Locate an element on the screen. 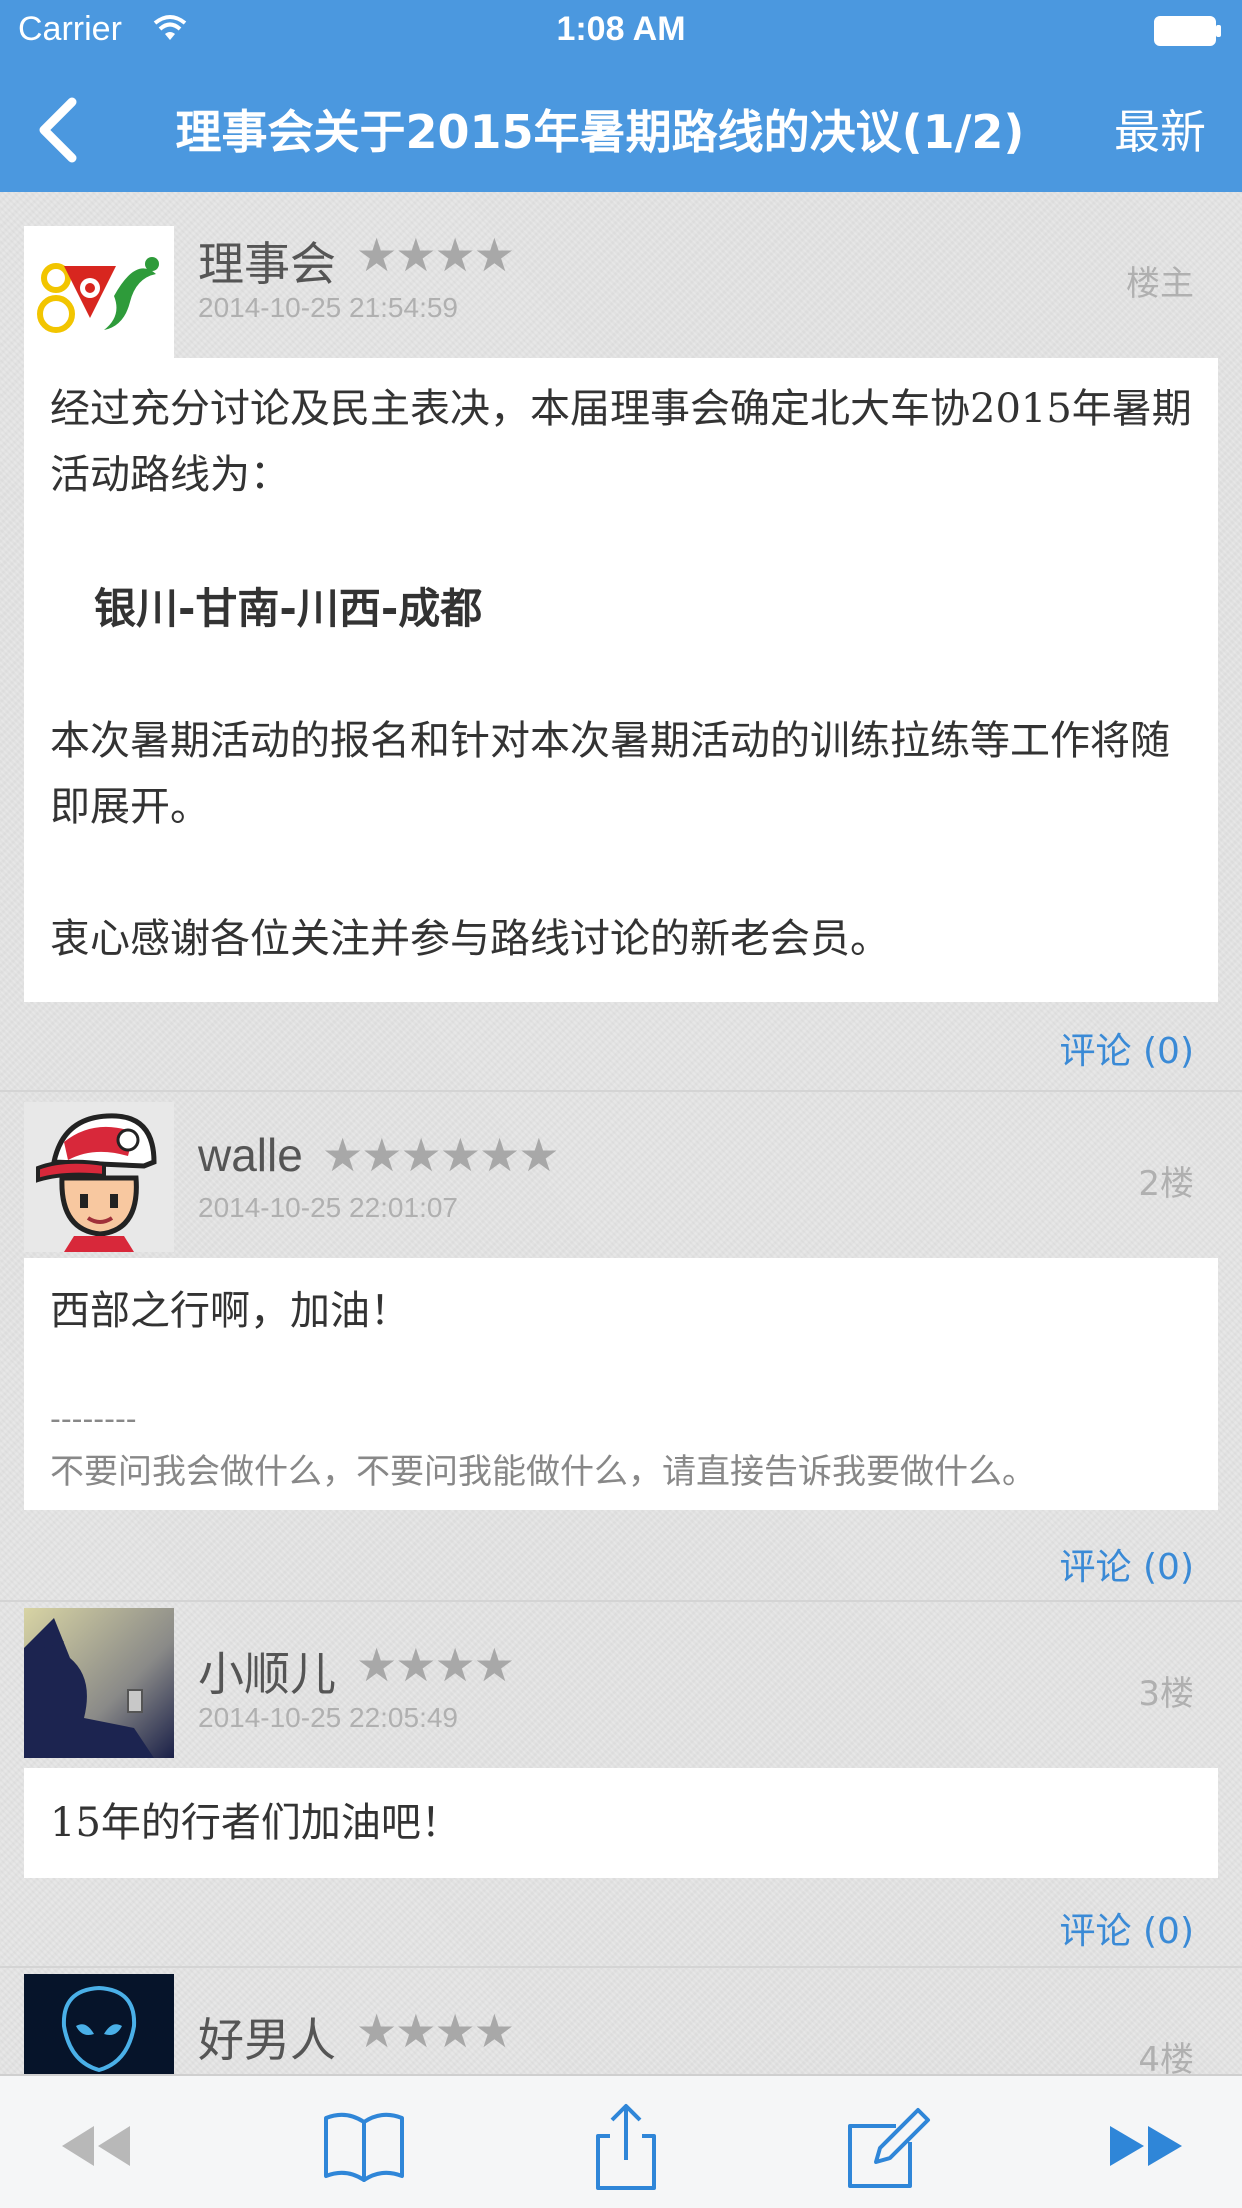  fast-forward-icon is located at coordinates (1146, 2146).